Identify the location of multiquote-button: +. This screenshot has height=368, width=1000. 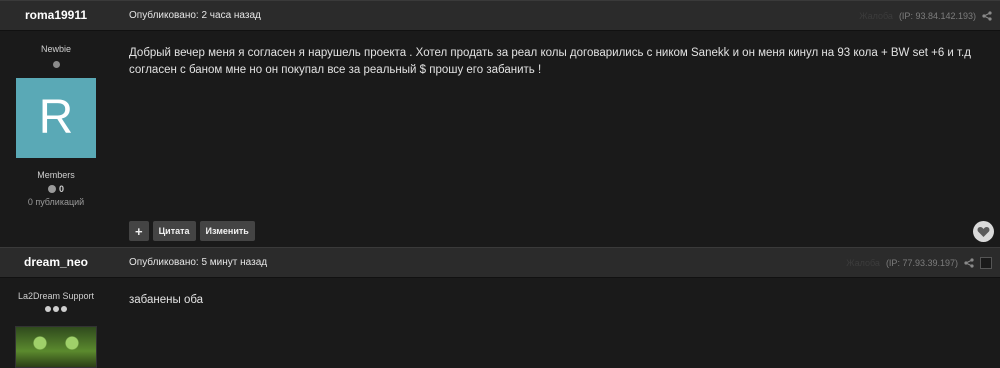
(139, 231).